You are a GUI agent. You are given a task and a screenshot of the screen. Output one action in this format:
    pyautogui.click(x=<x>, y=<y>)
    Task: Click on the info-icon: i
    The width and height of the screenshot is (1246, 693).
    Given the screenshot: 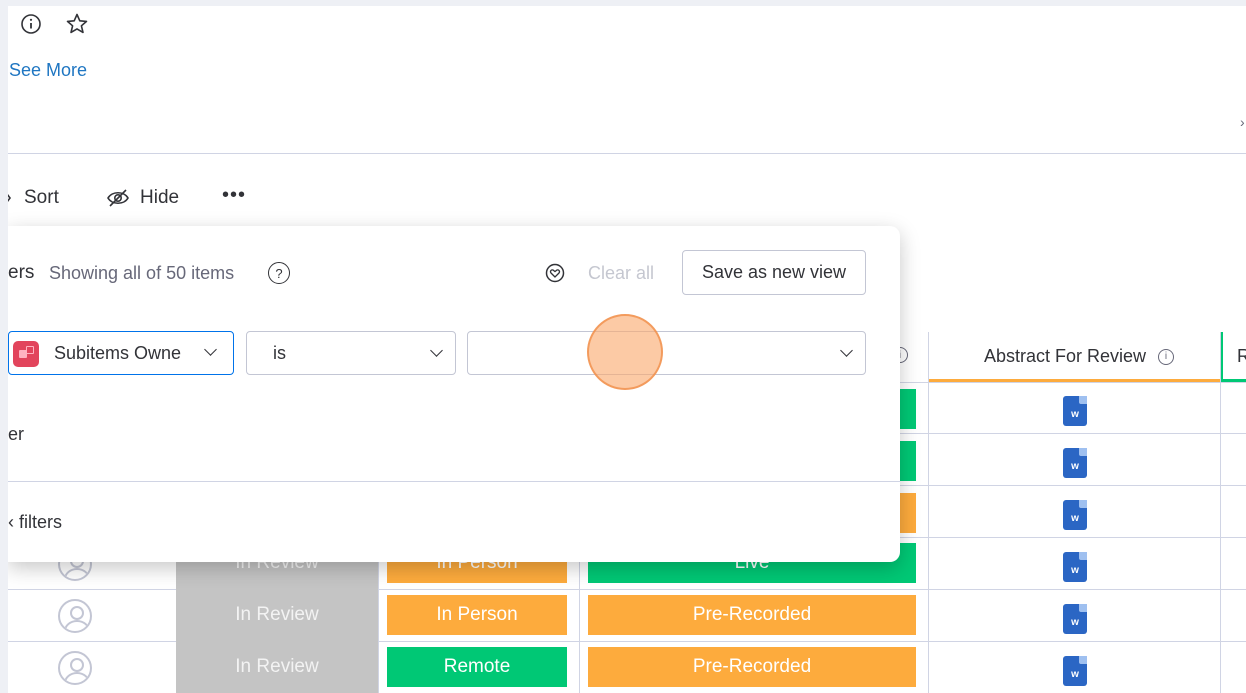 What is the action you would take?
    pyautogui.click(x=1166, y=356)
    